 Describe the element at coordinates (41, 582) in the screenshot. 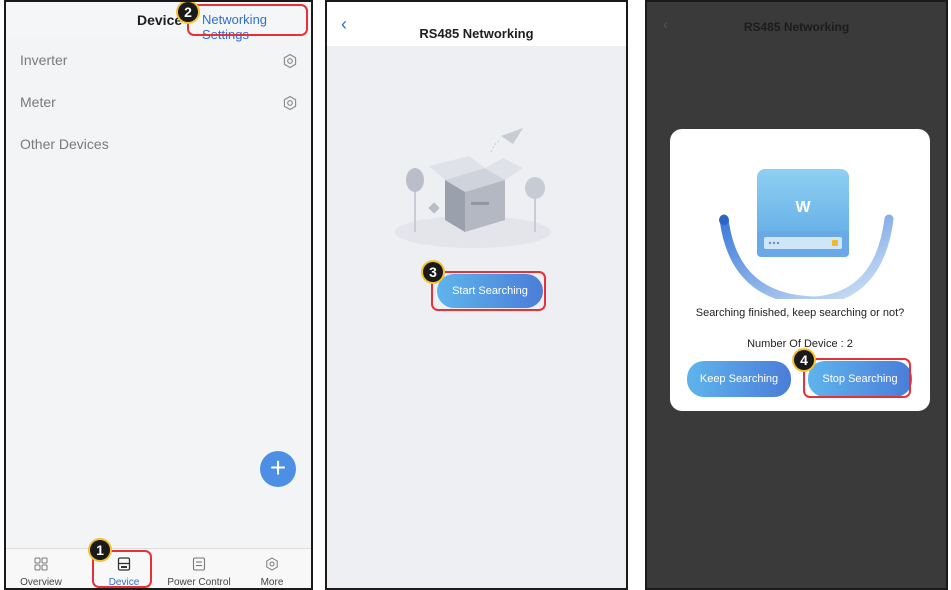

I see `tab-label: Overview` at that location.